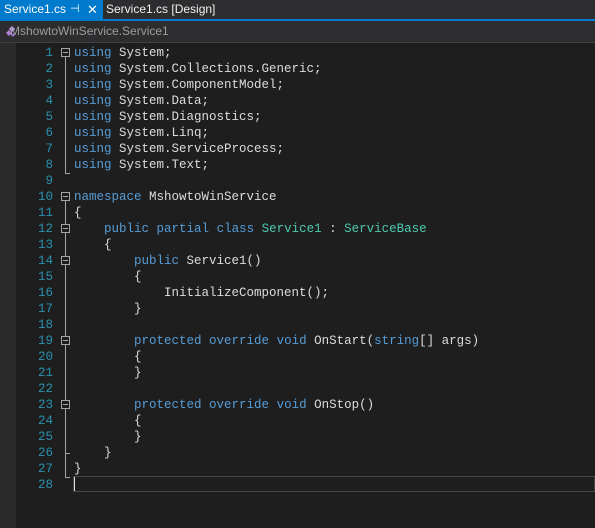 This screenshot has width=595, height=528. I want to click on code-text: using System.Data;, so click(141, 101).